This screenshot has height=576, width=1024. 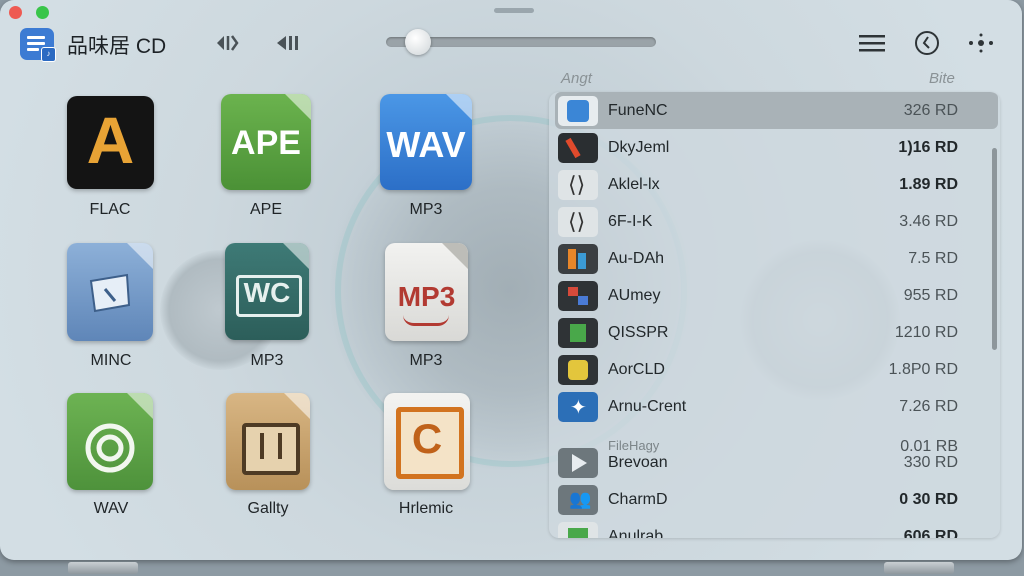 I want to click on menu-icon, so click(x=872, y=43).